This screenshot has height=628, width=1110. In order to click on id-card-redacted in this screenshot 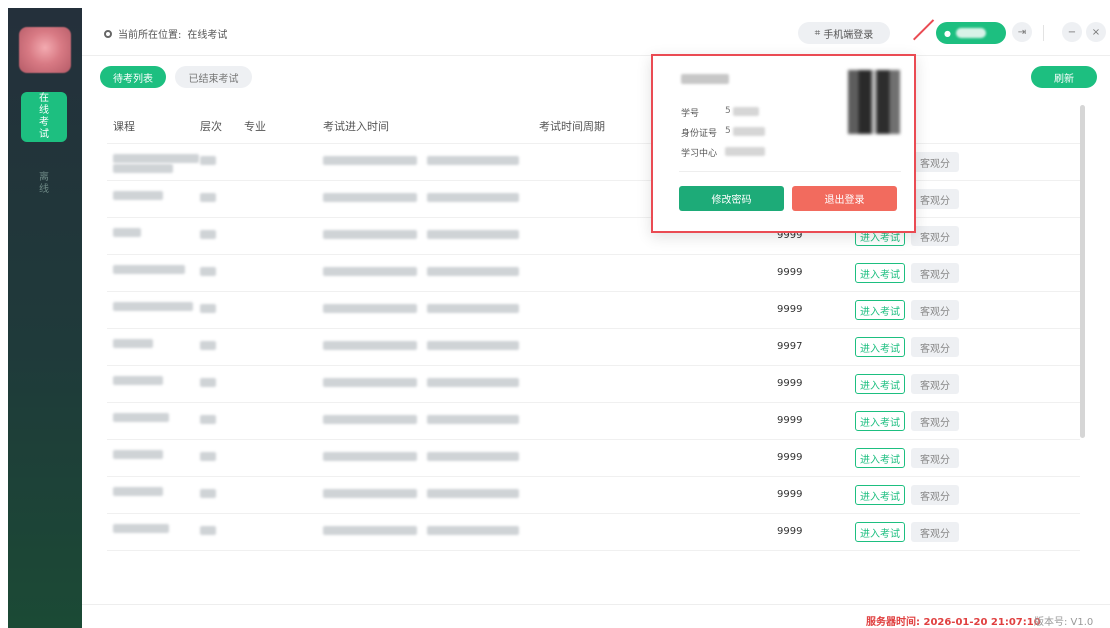, I will do `click(749, 131)`.